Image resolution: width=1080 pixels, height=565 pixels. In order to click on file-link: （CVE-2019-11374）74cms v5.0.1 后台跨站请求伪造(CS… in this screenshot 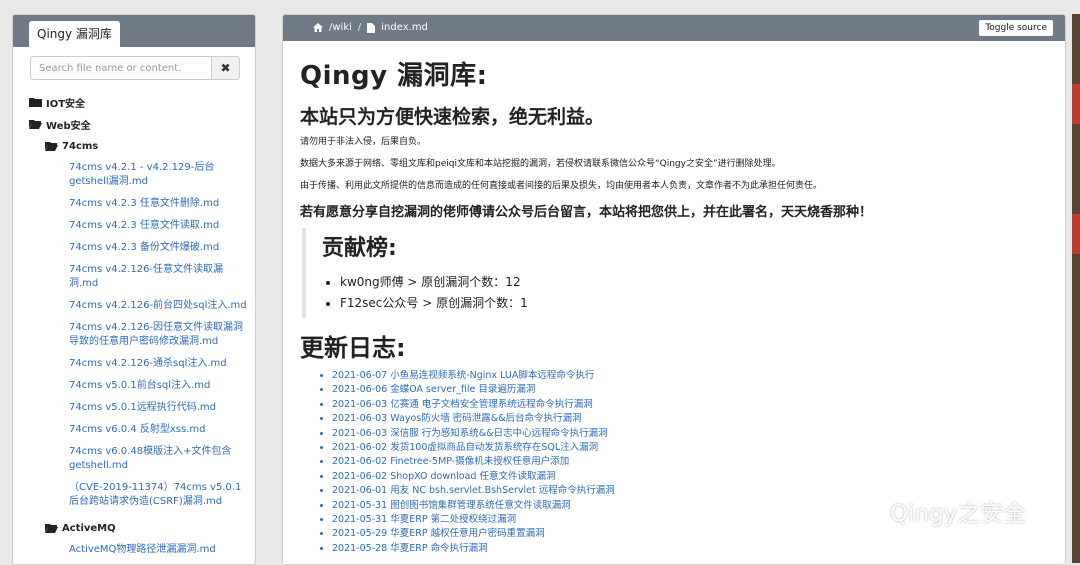, I will do `click(140, 495)`.